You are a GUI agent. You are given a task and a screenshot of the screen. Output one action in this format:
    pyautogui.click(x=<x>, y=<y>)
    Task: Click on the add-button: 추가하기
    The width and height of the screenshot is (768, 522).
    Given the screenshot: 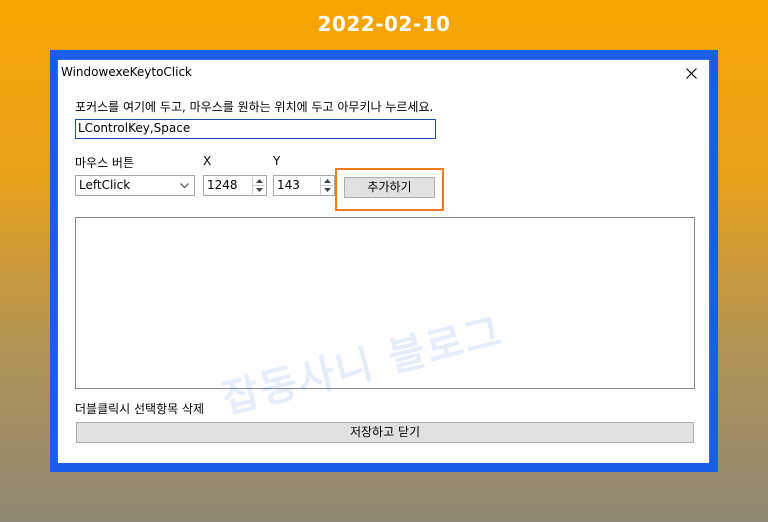 What is the action you would take?
    pyautogui.click(x=389, y=187)
    